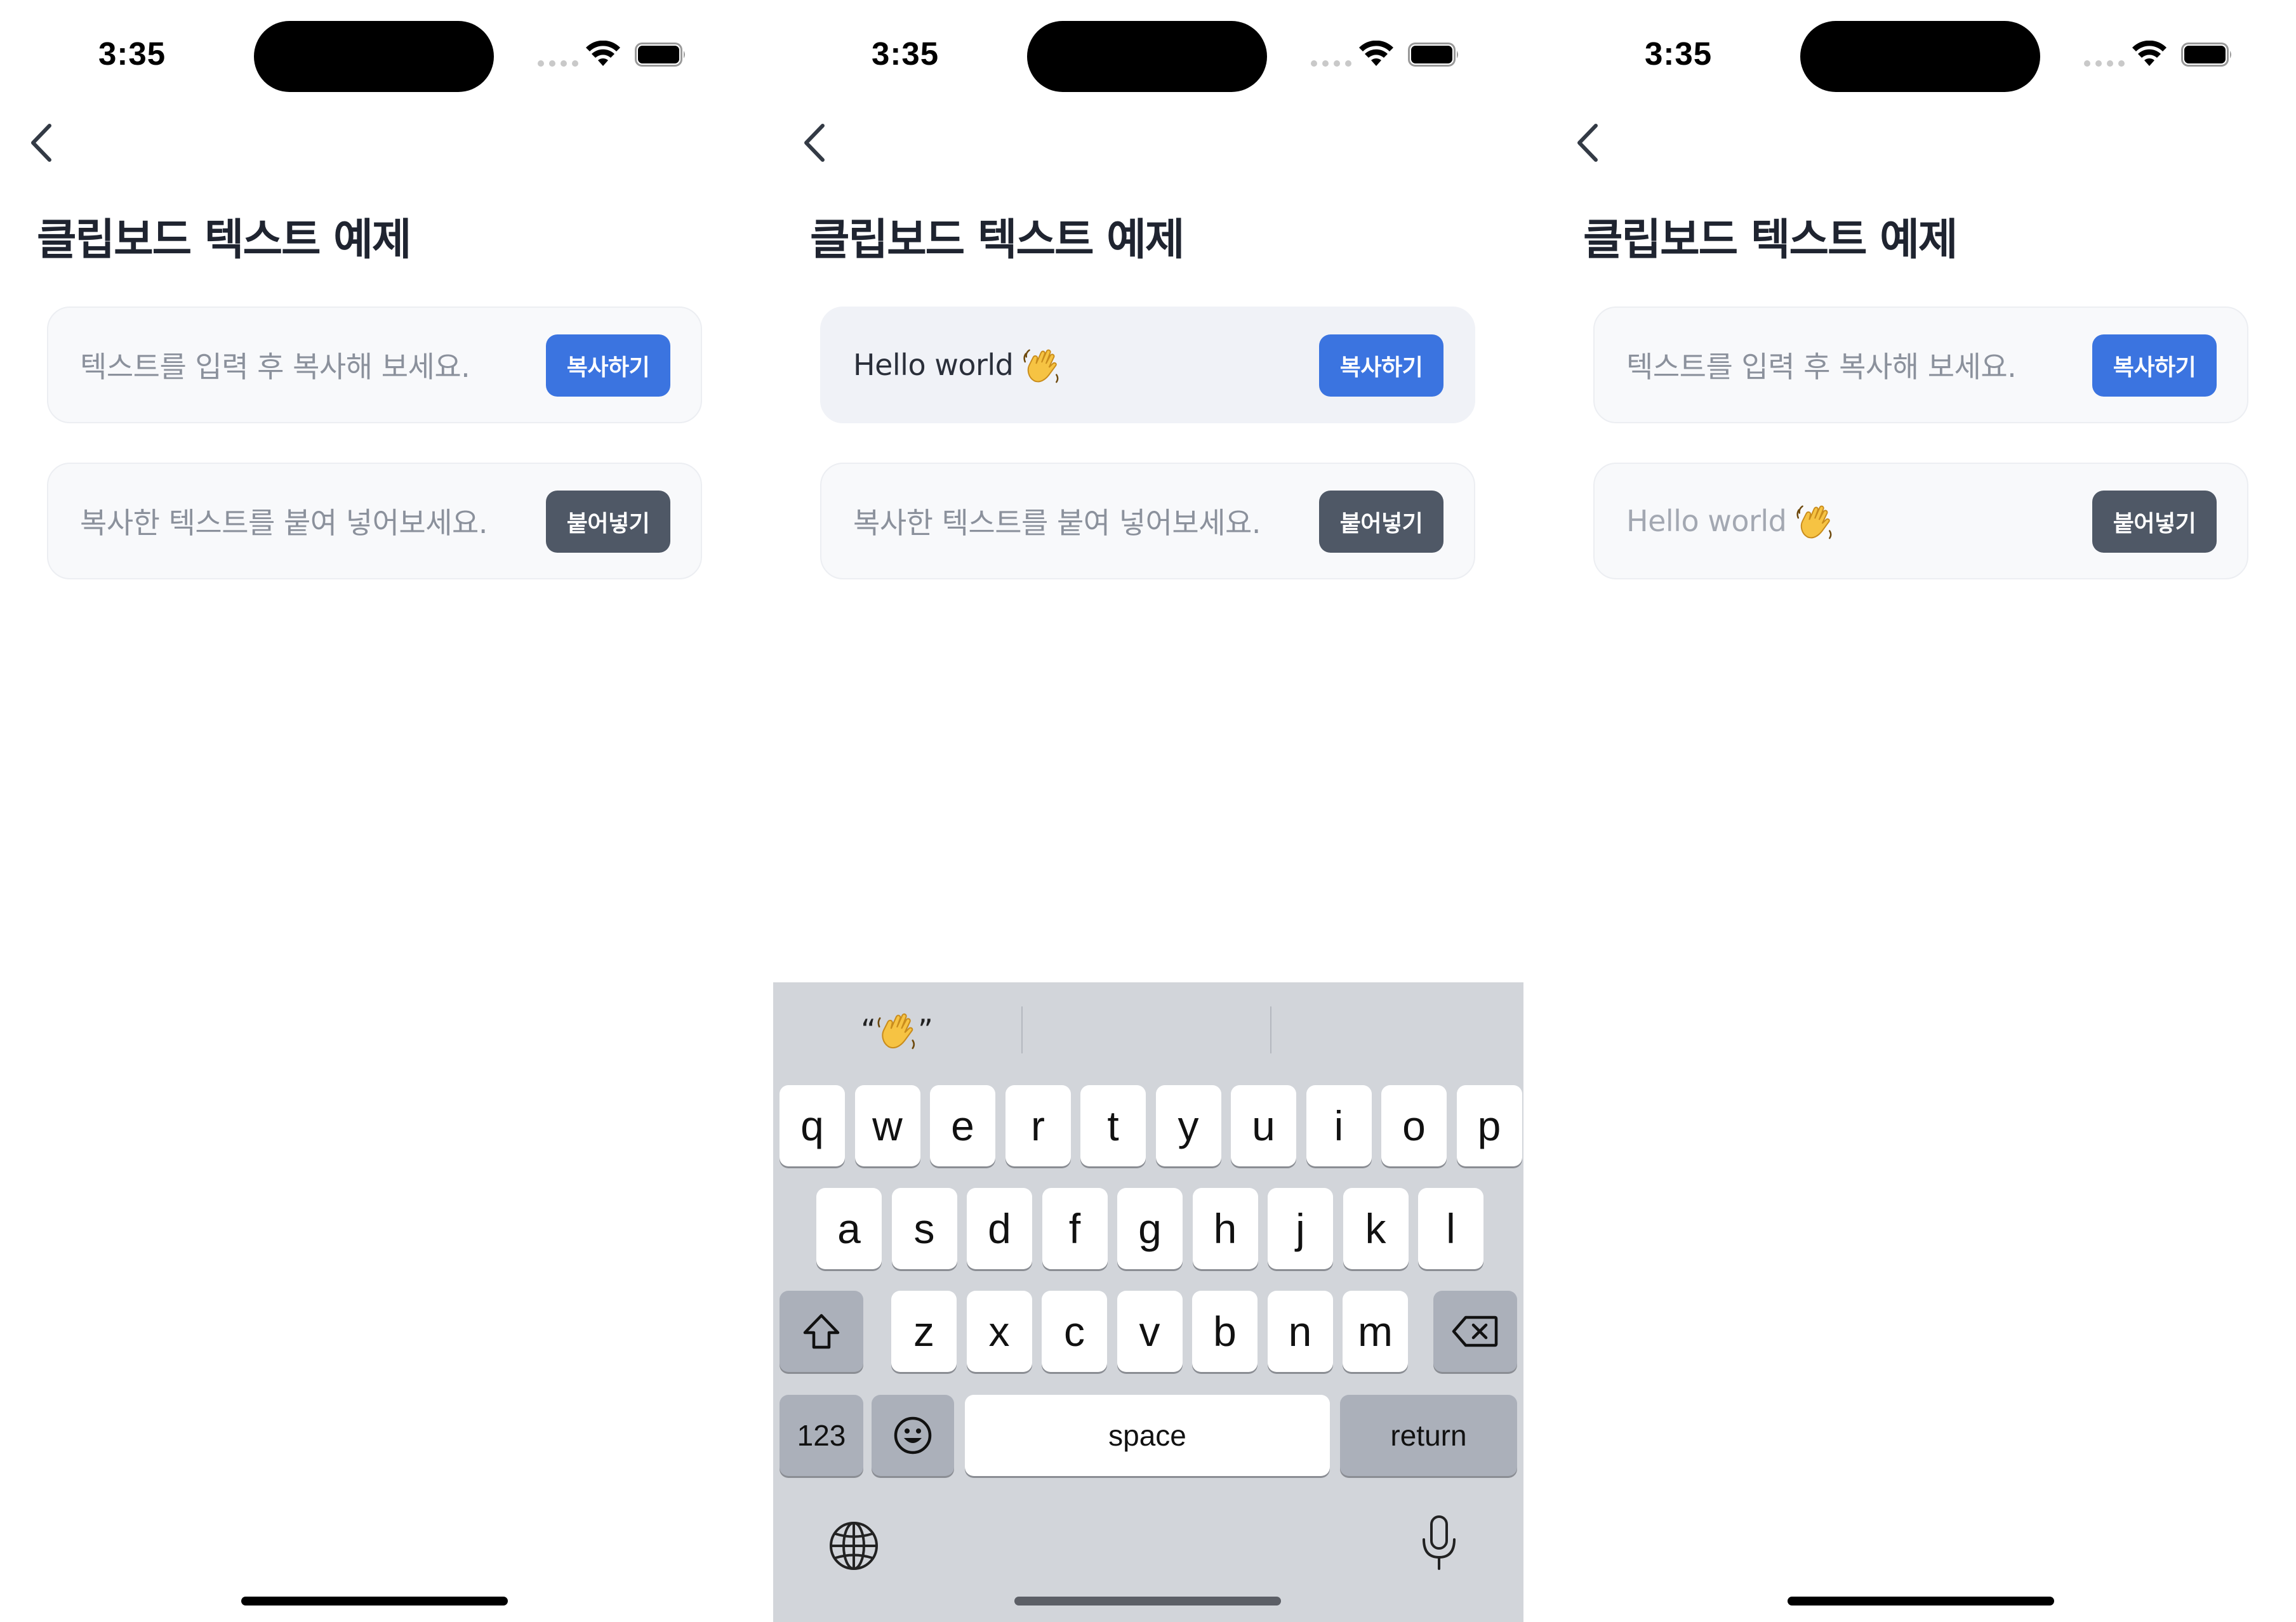 This screenshot has height=1622, width=2296. Describe the element at coordinates (1450, 1229) in the screenshot. I see `key-l: l` at that location.